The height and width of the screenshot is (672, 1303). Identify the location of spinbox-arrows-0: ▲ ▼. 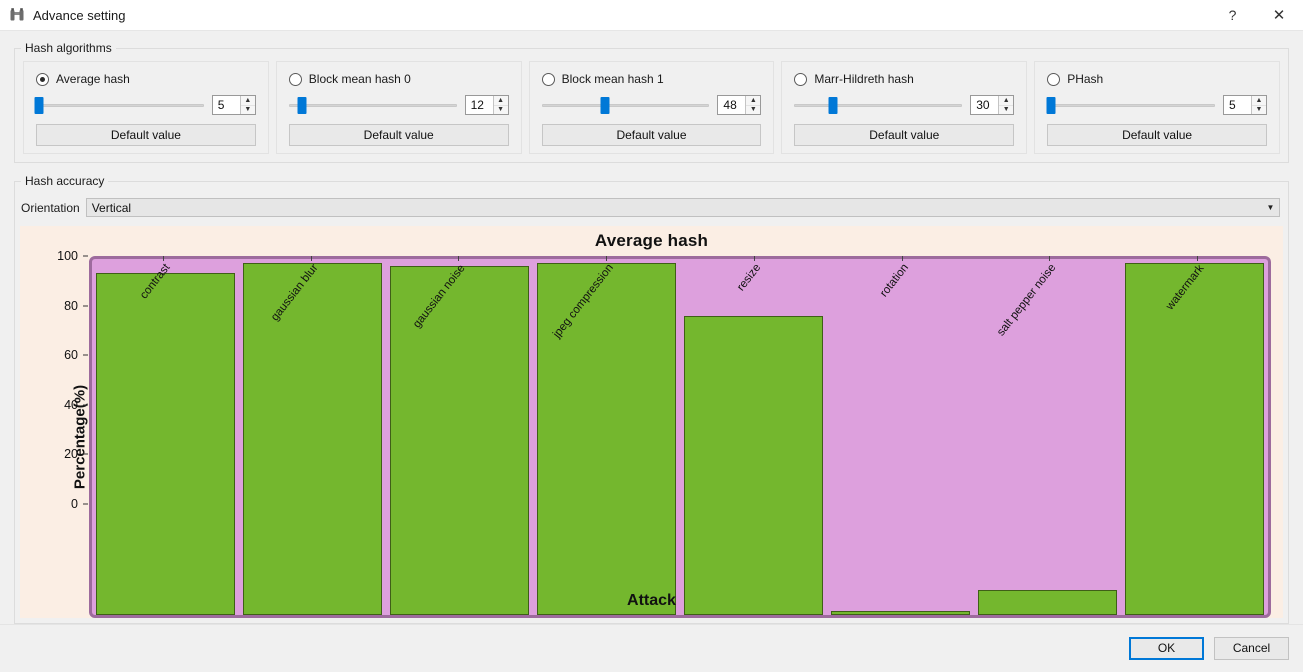
(247, 105).